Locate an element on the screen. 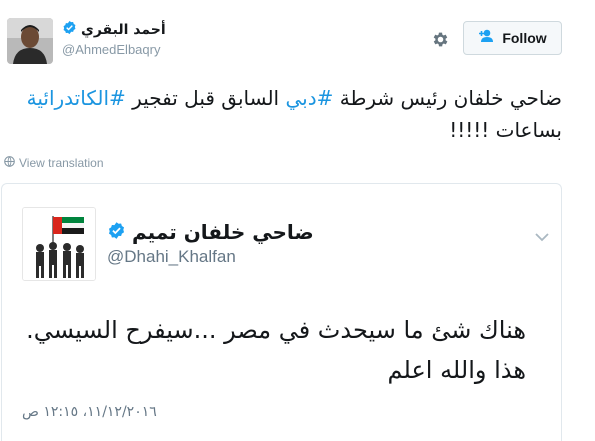  hashtag-link: #الكاتدرائية is located at coordinates (76, 98).